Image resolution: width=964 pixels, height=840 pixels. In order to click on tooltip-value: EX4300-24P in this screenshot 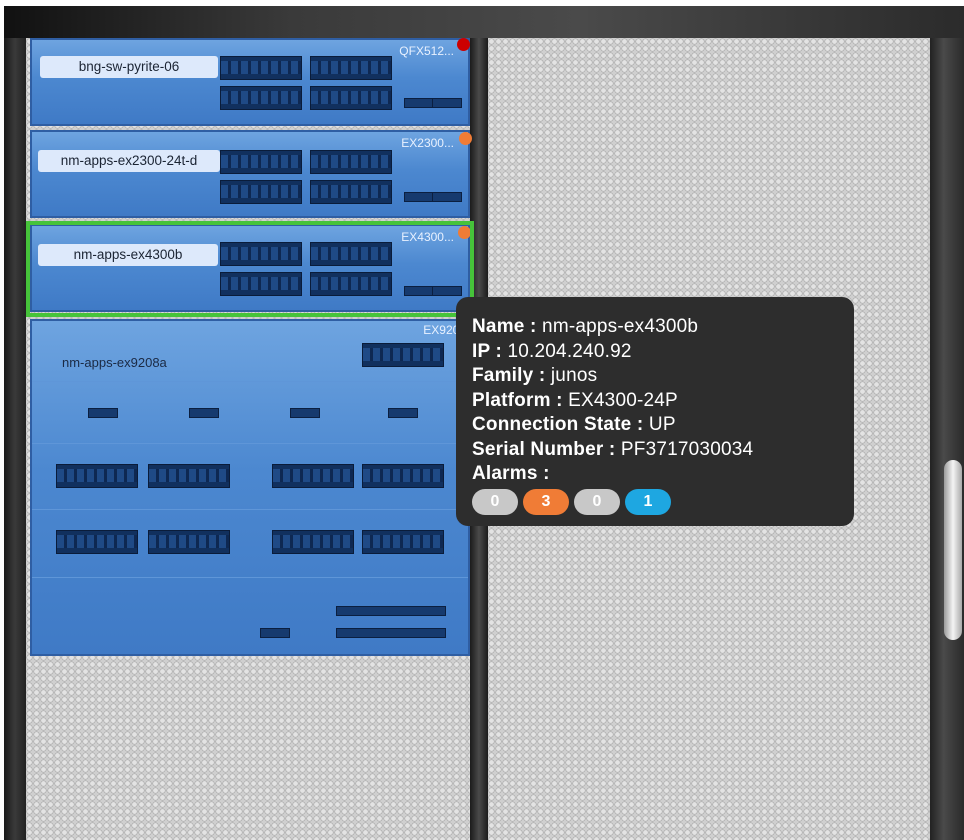, I will do `click(623, 400)`.